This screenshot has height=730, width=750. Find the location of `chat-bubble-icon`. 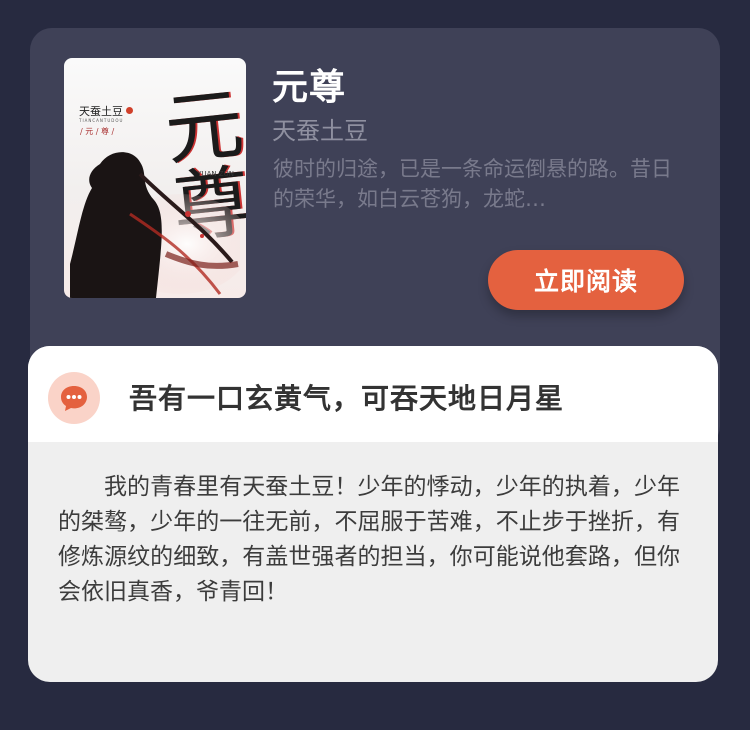

chat-bubble-icon is located at coordinates (74, 398).